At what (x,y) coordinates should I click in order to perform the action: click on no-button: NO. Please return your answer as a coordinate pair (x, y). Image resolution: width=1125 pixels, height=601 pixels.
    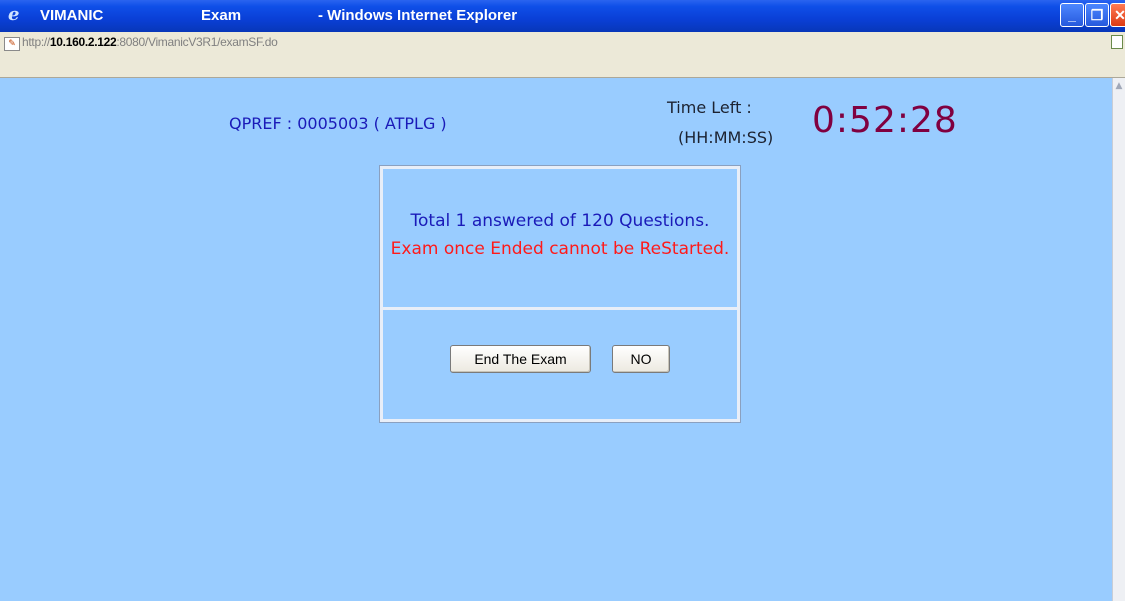
    Looking at the image, I should click on (641, 359).